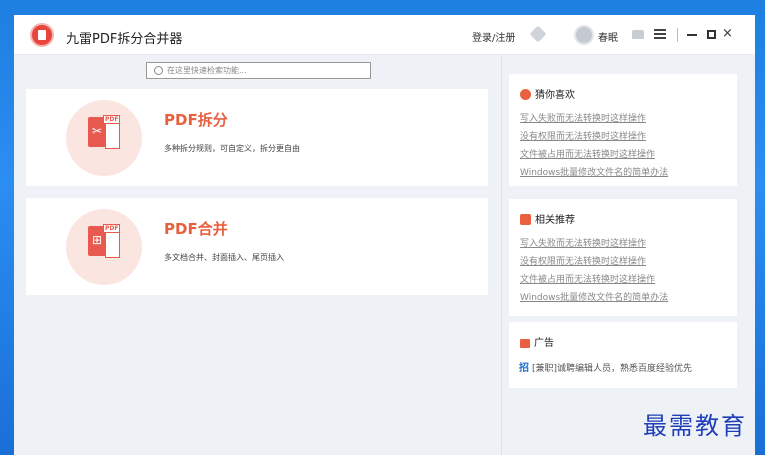 This screenshot has height=455, width=765. Describe the element at coordinates (42, 35) in the screenshot. I see `app-logo-icon` at that location.